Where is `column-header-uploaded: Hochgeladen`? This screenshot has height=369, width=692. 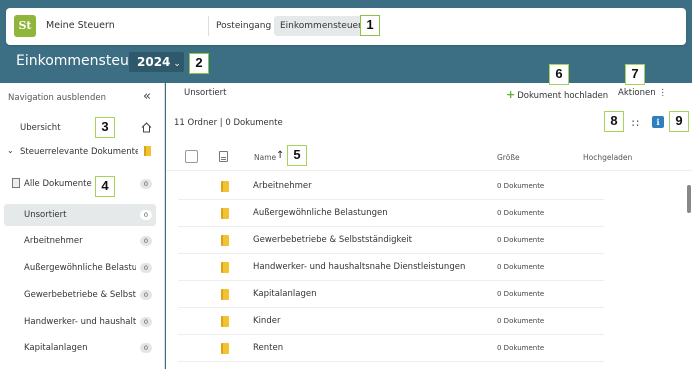
column-header-uploaded: Hochgeladen is located at coordinates (607, 157).